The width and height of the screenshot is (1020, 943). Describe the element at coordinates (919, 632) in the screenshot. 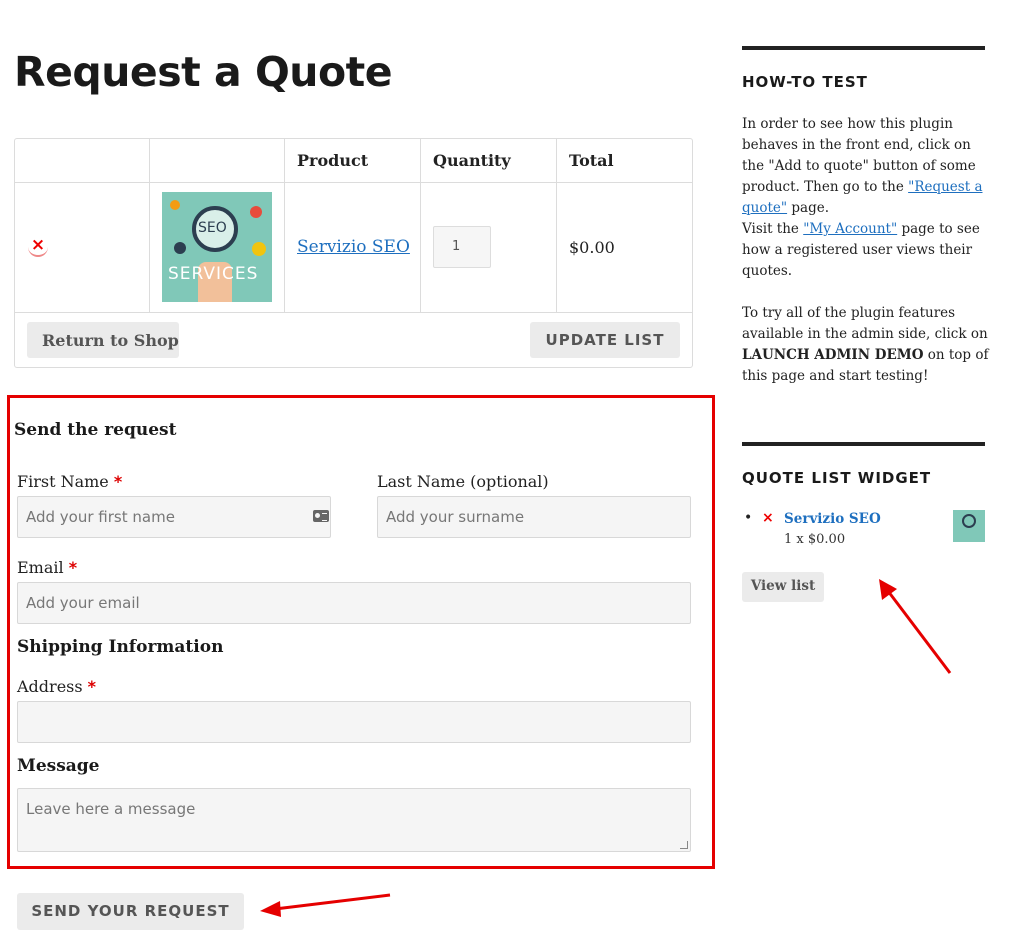

I see `arrow-widget` at that location.